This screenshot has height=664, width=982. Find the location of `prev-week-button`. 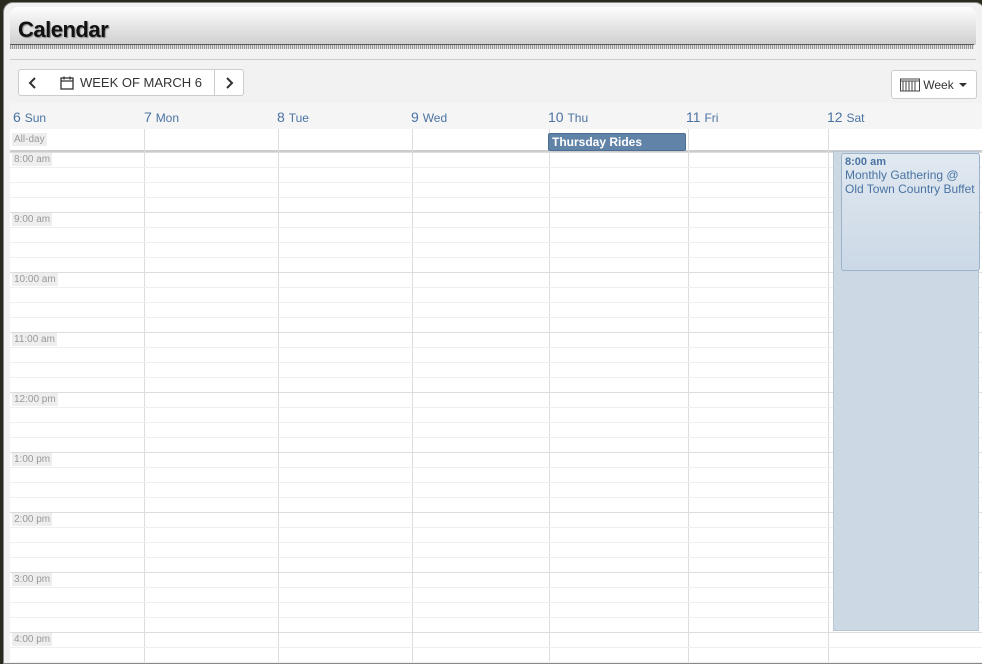

prev-week-button is located at coordinates (33, 82).